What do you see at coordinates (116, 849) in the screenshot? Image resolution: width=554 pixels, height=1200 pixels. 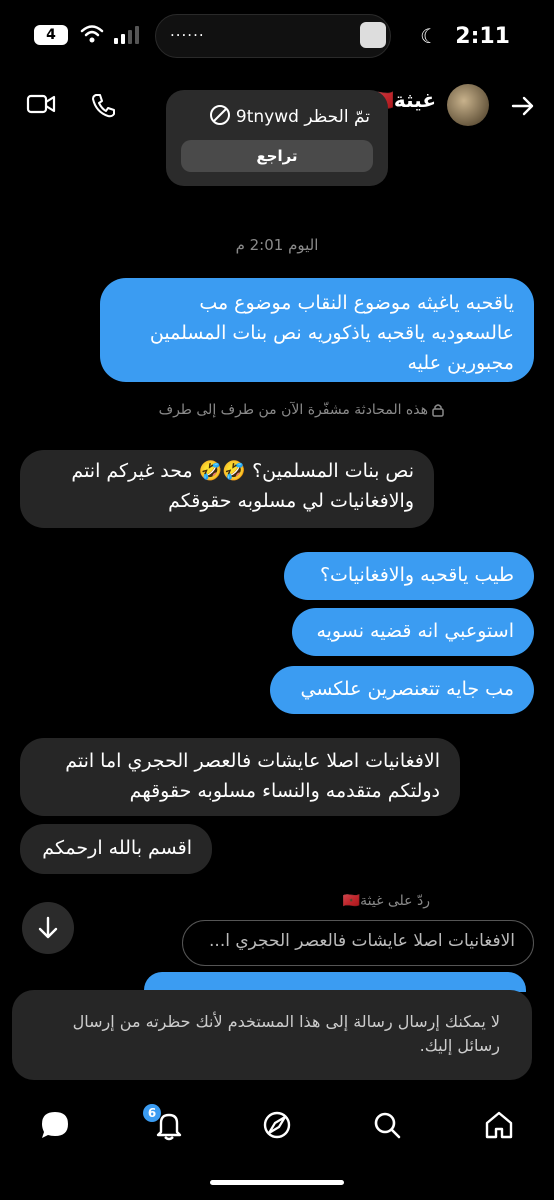 I see `message-bubble: اقسم بالله ارحمكم` at bounding box center [116, 849].